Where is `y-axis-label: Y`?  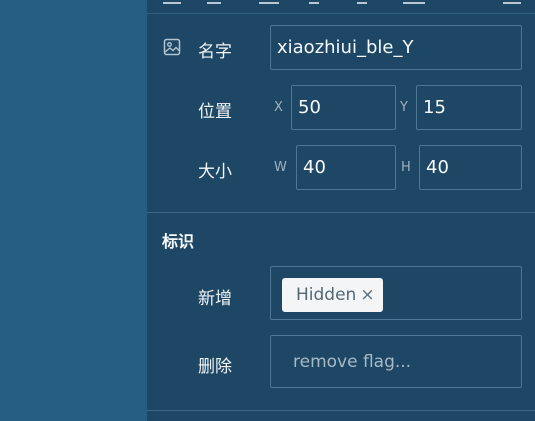 y-axis-label: Y is located at coordinates (404, 107).